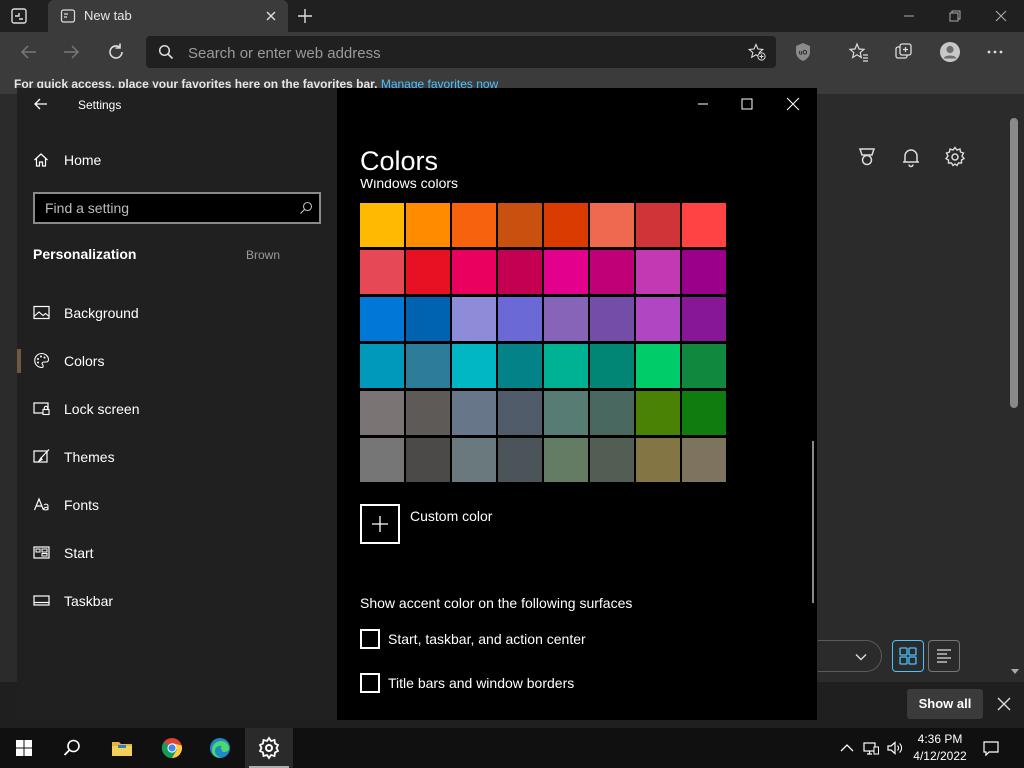  Describe the element at coordinates (950, 52) in the screenshot. I see `profile-avatar-icon` at that location.